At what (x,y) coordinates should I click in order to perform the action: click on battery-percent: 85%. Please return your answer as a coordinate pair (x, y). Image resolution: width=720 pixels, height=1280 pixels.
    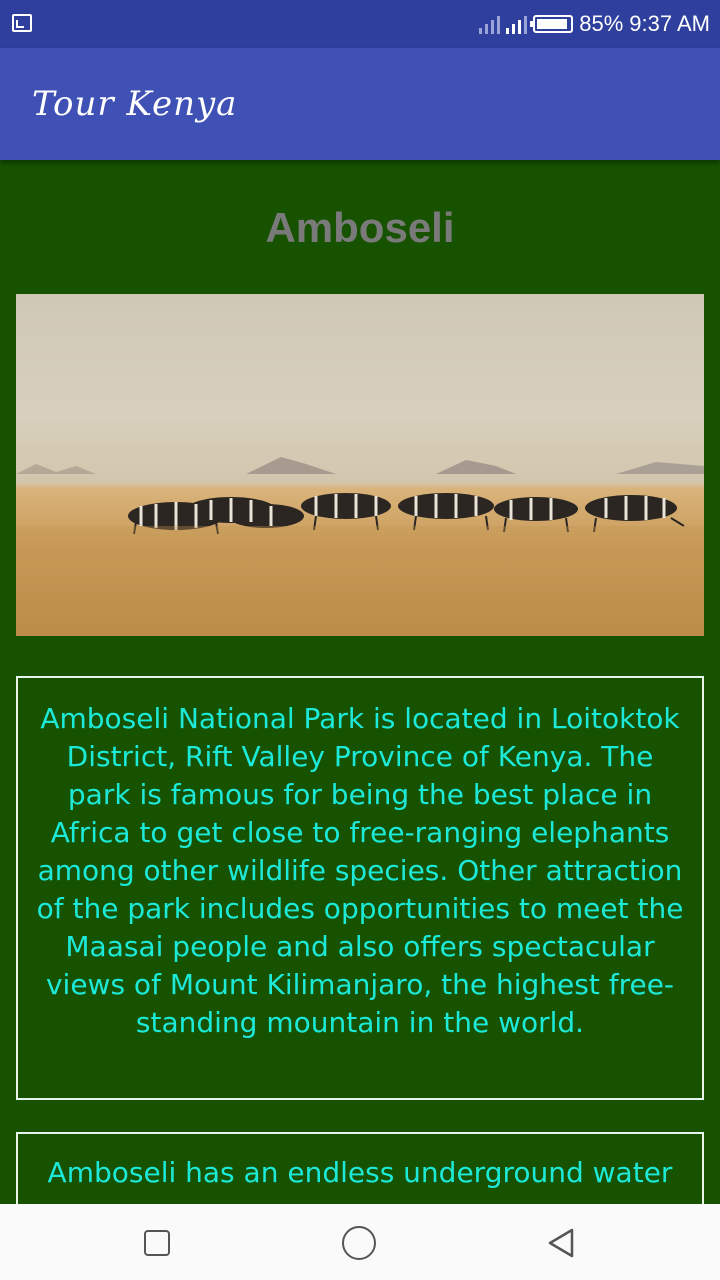
    Looking at the image, I should click on (601, 23).